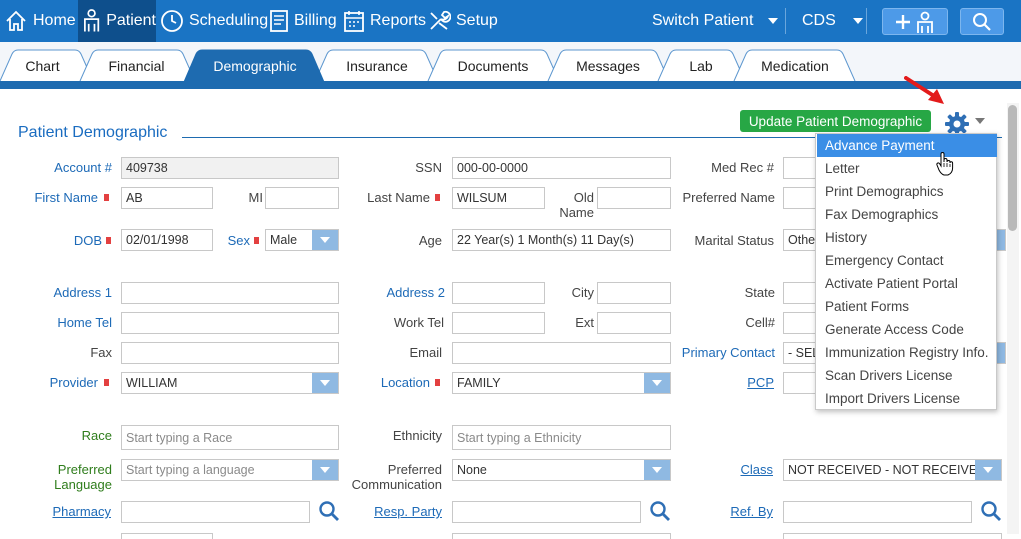  Describe the element at coordinates (230, 383) in the screenshot. I see `provider-select: WILLIAM` at that location.